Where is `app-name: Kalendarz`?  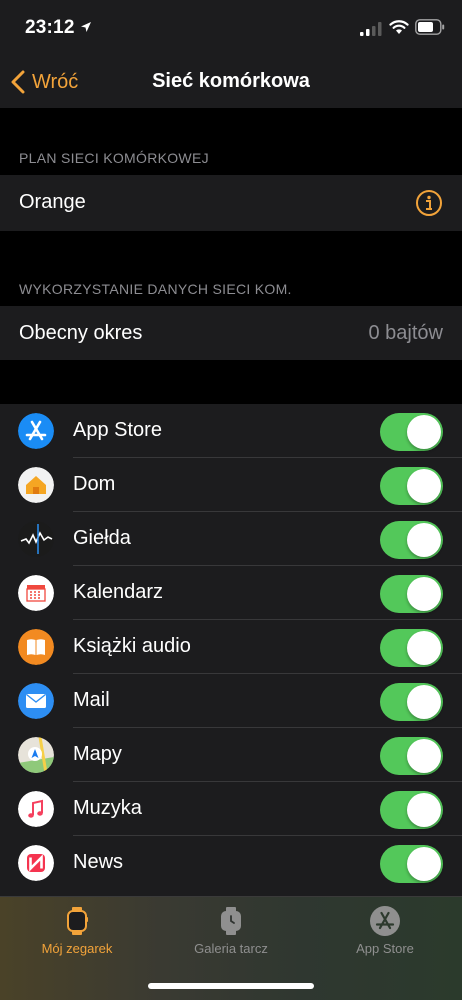
app-name: Kalendarz is located at coordinates (118, 592).